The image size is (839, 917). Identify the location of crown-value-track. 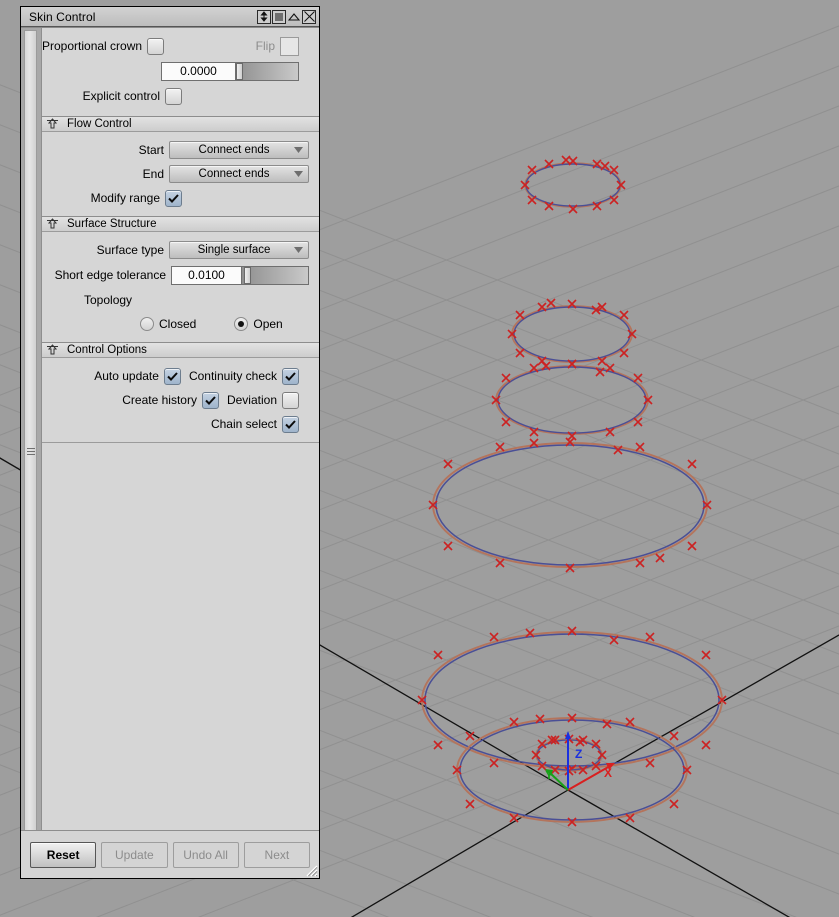
(267, 71).